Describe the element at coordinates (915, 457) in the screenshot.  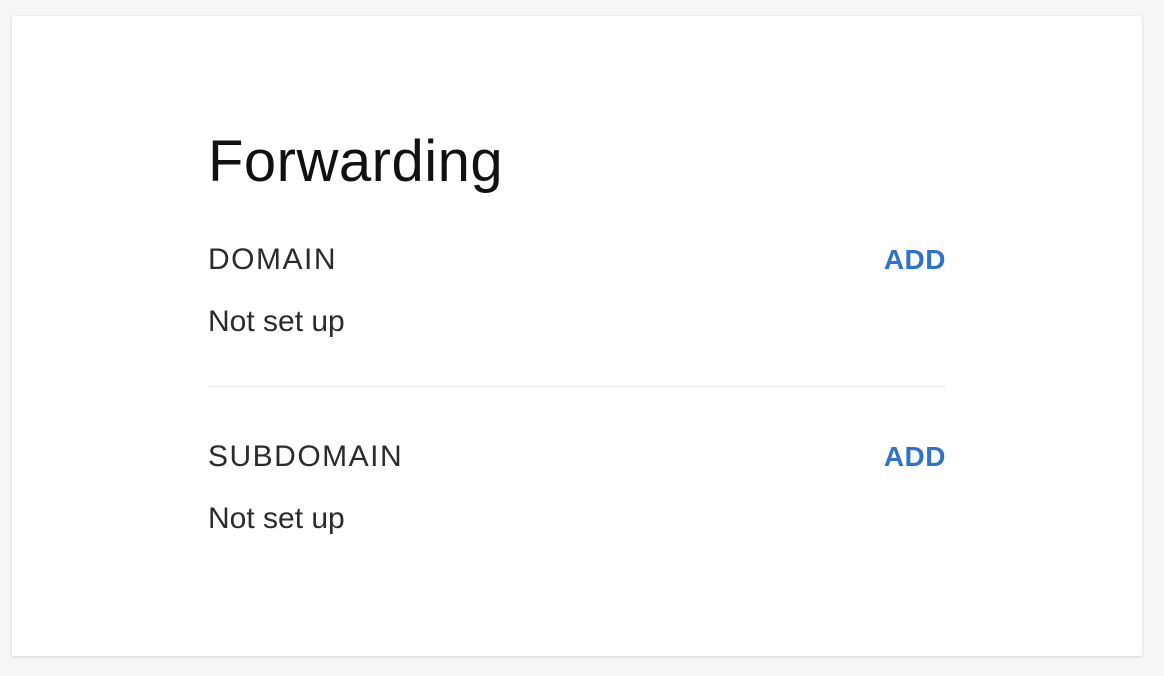
I see `add-subdomain-button: ADD` at that location.